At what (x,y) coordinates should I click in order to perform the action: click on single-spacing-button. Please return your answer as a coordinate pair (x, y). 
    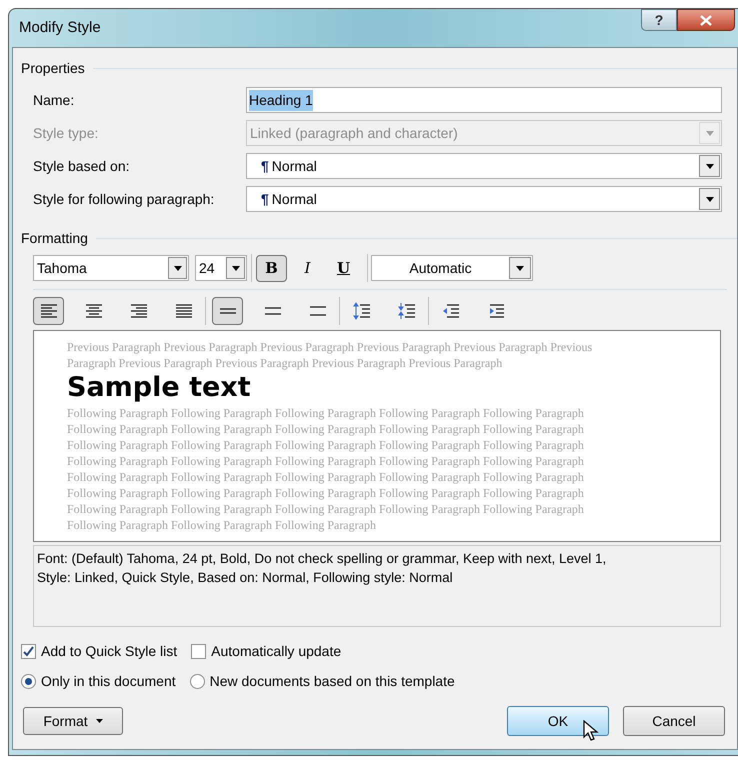
    Looking at the image, I should click on (227, 311).